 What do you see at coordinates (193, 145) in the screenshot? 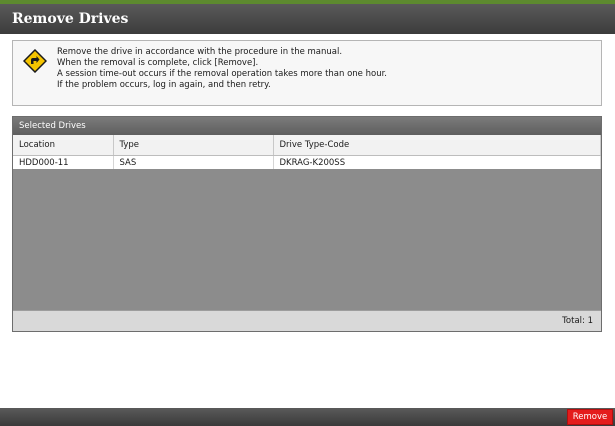
I see `column-header-type: Type` at bounding box center [193, 145].